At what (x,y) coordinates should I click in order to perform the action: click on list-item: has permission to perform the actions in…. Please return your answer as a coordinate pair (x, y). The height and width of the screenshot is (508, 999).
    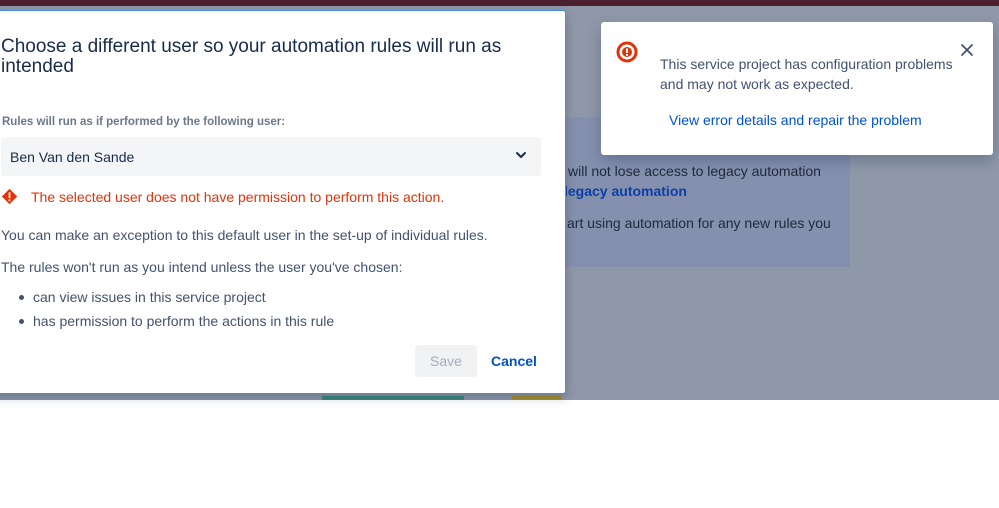
    Looking at the image, I should click on (167, 324).